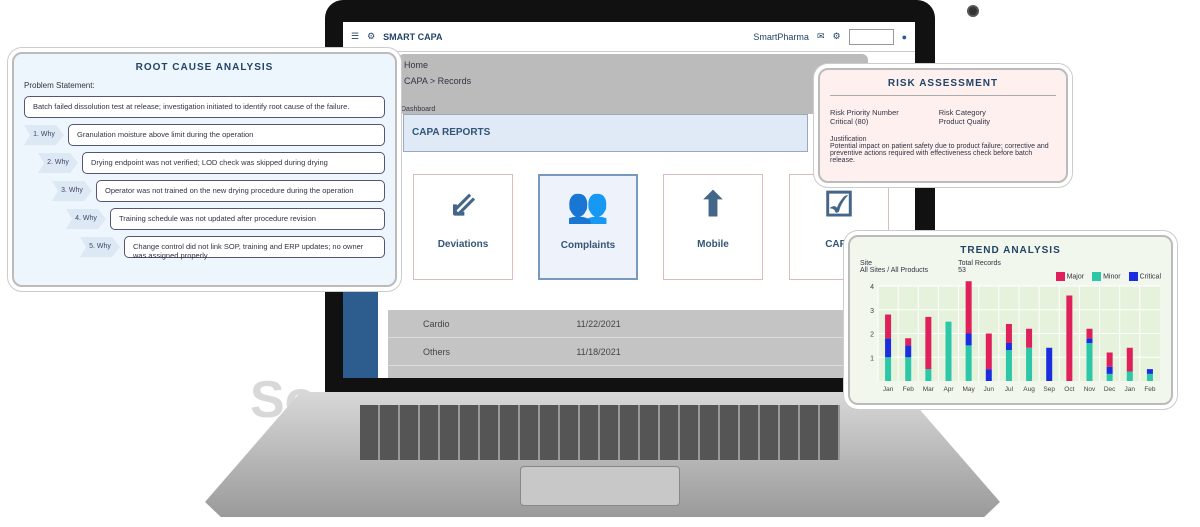 Image resolution: width=1200 pixels, height=527 pixels. Describe the element at coordinates (463, 227) in the screenshot. I see `tile-deviations: ⇙ Deviations` at that location.